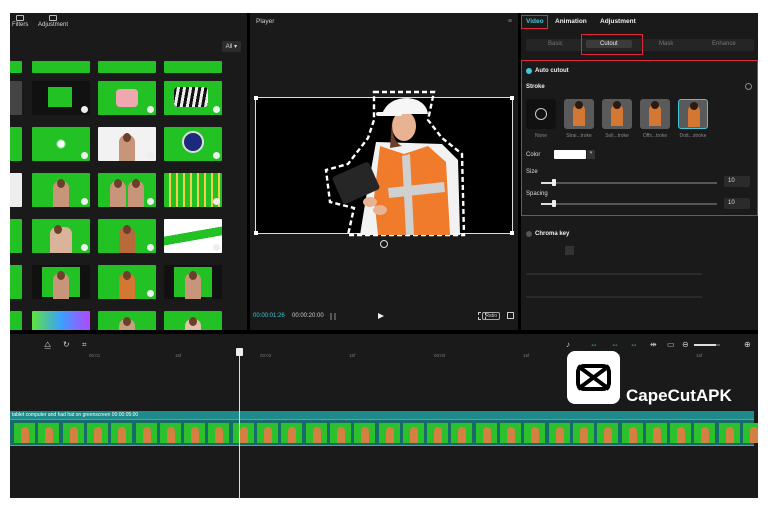 This screenshot has height=512, width=768. I want to click on menu-icon: ≡, so click(510, 21).